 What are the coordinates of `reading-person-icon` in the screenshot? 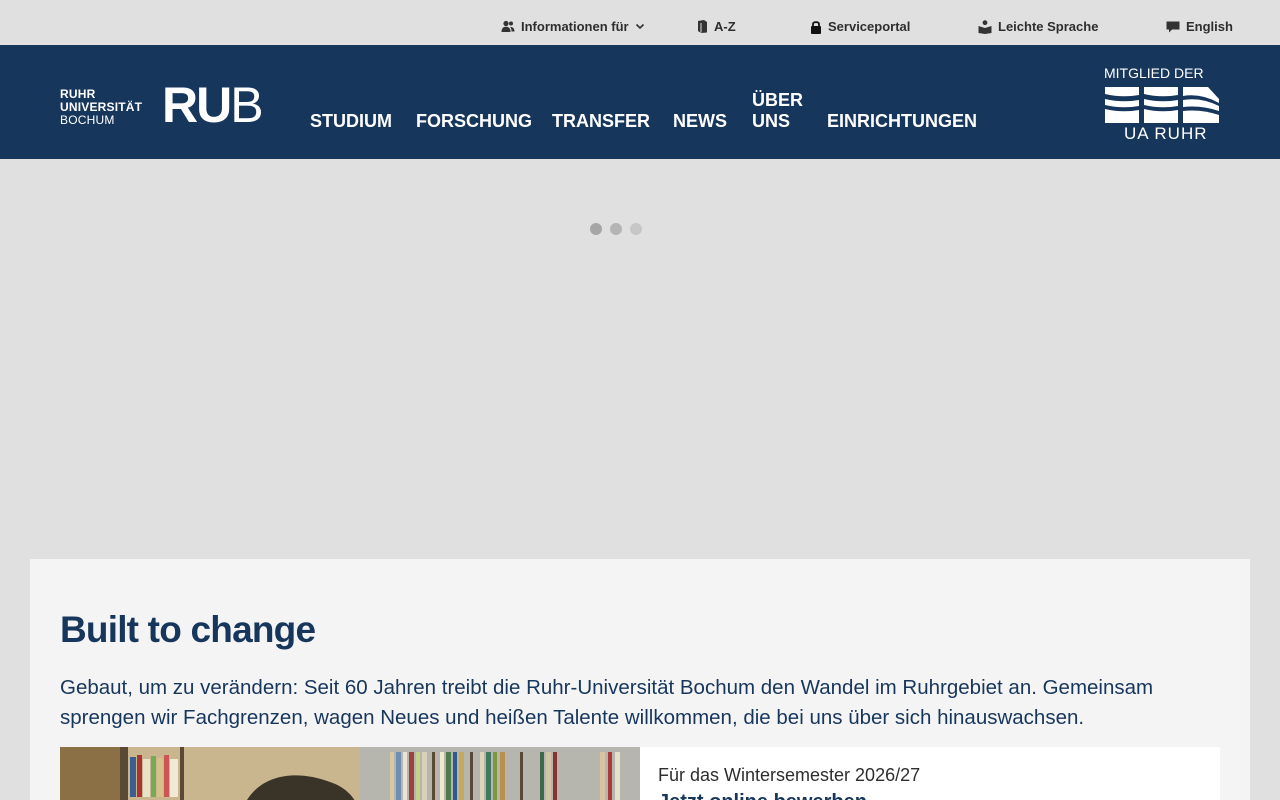 It's located at (985, 26).